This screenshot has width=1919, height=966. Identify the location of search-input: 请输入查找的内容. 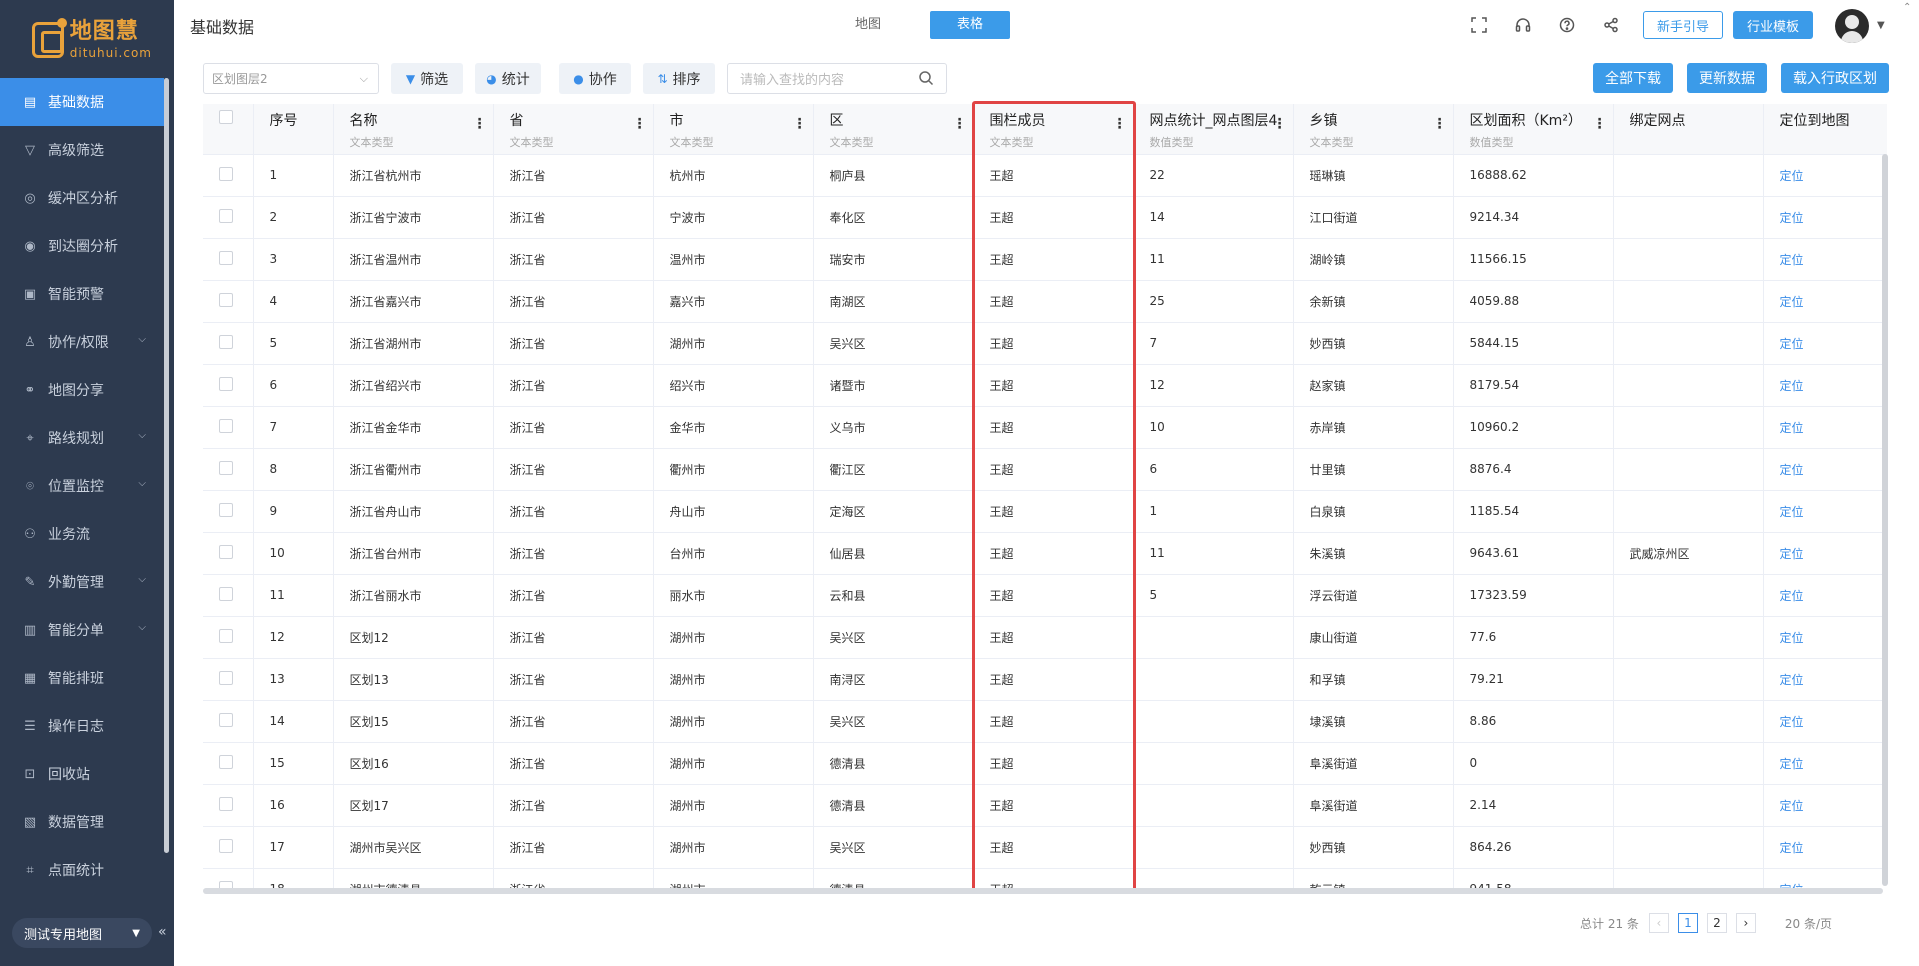
(837, 78).